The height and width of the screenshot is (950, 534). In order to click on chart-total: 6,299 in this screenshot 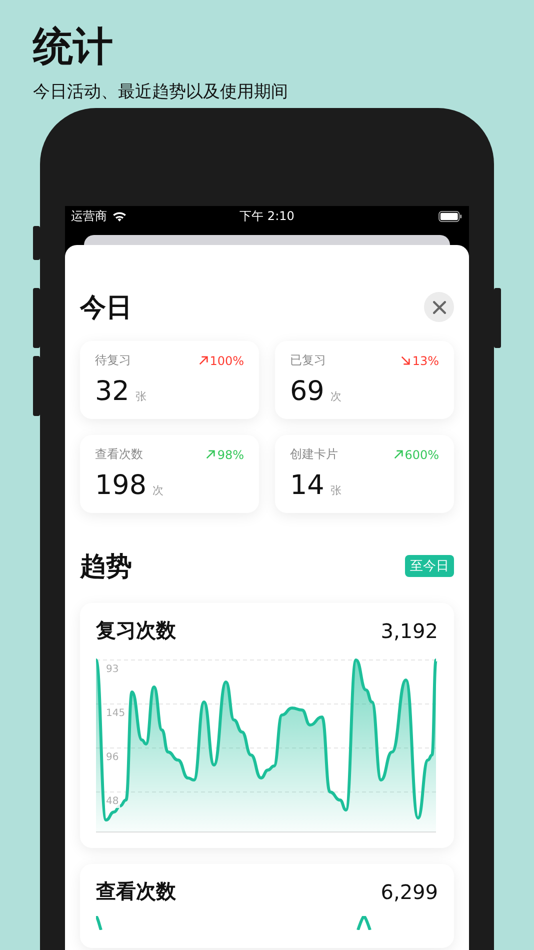, I will do `click(409, 892)`.